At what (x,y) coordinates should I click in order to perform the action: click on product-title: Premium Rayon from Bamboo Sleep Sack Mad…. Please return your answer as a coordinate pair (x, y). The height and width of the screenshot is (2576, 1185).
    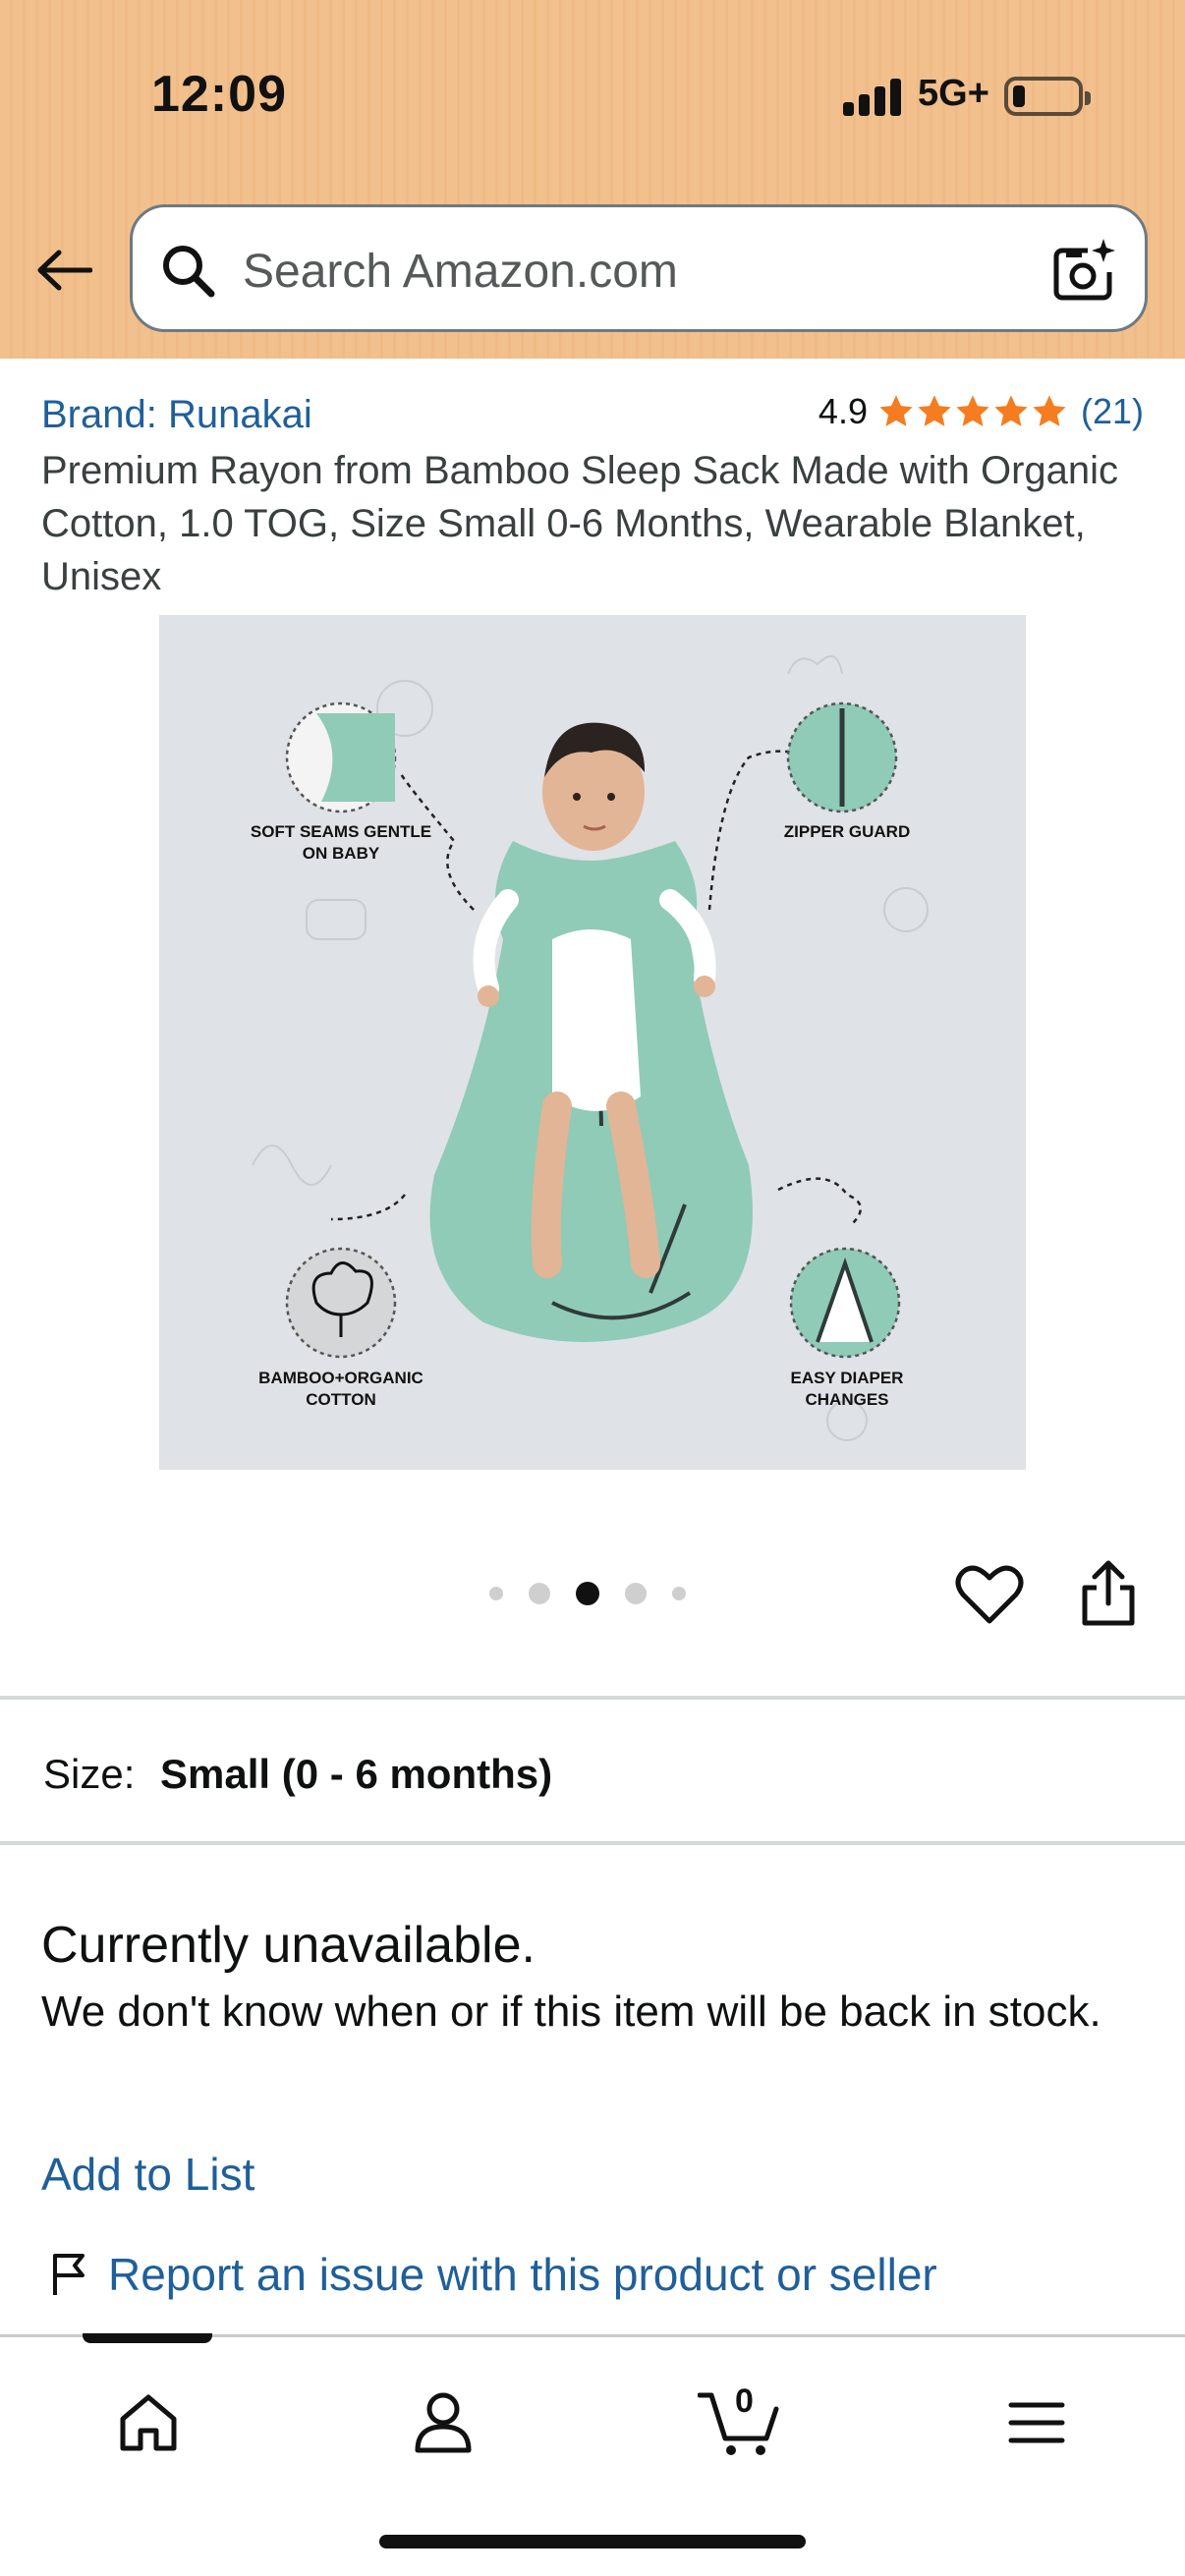
    Looking at the image, I should click on (580, 523).